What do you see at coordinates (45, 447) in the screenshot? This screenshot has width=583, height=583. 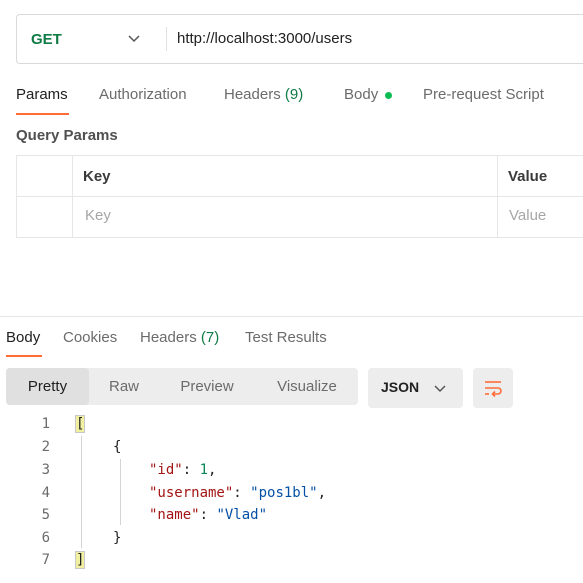 I see `line-number: 2` at bounding box center [45, 447].